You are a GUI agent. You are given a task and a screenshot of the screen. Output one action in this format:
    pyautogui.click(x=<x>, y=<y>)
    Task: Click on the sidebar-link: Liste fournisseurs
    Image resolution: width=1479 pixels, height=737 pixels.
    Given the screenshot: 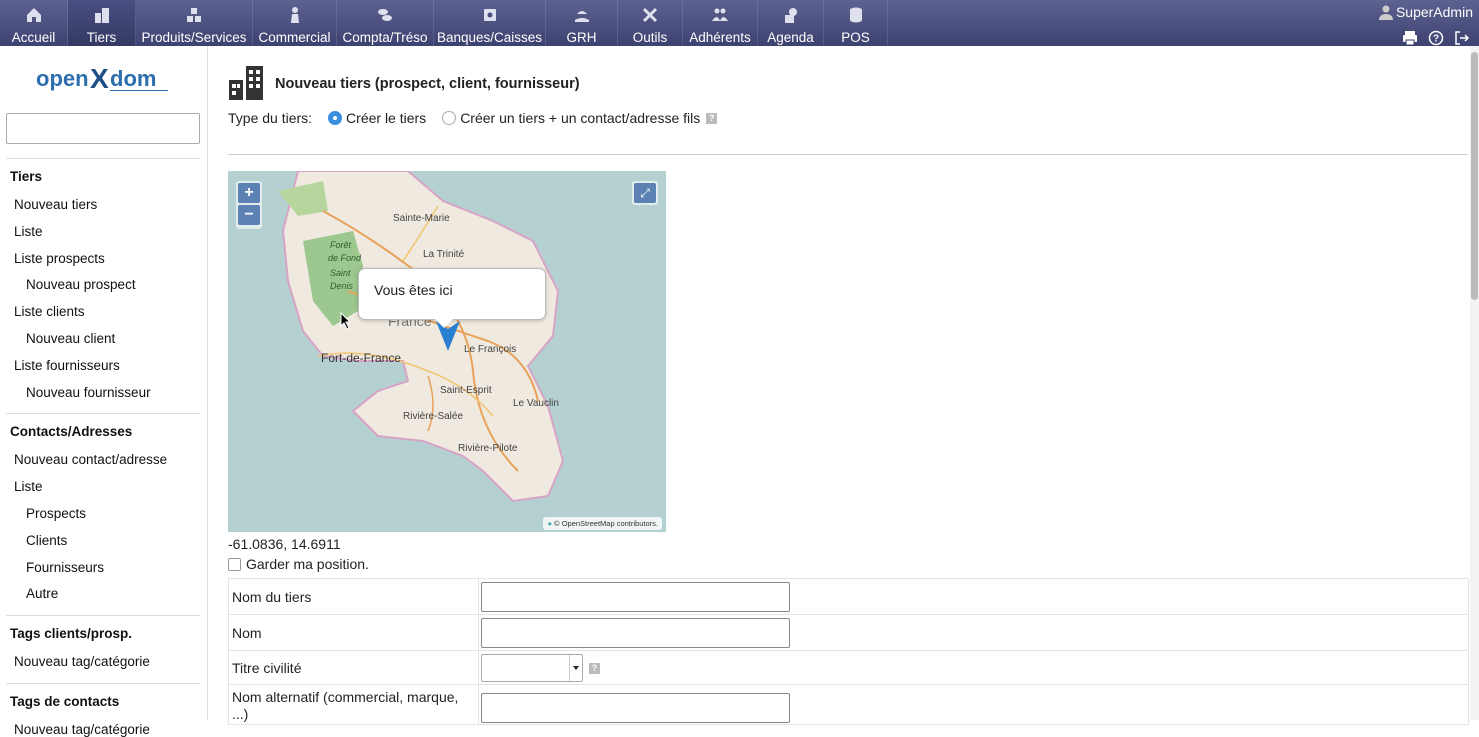 What is the action you would take?
    pyautogui.click(x=67, y=365)
    